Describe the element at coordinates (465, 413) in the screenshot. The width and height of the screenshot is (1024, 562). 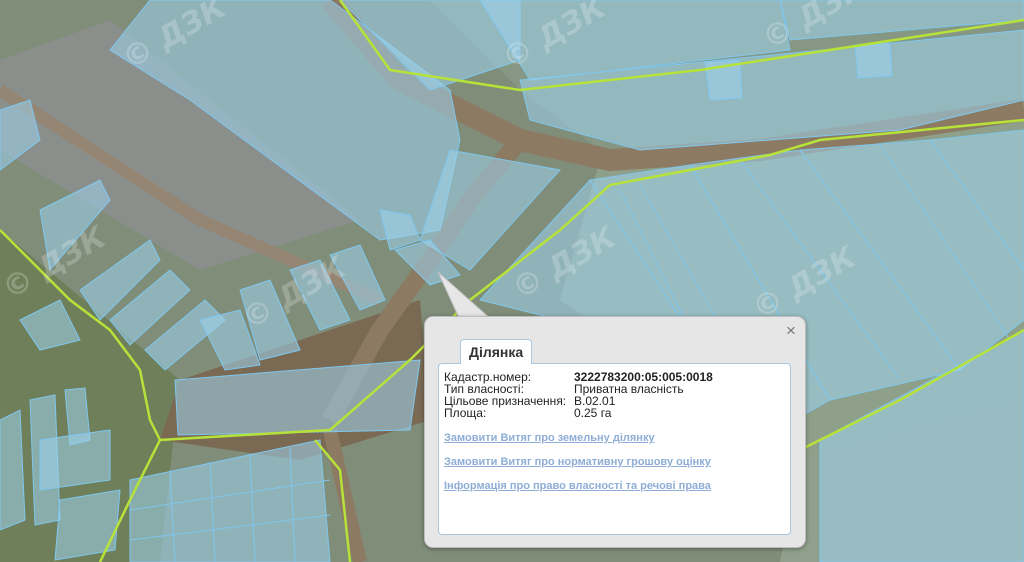
I see `field-label: Площа:` at that location.